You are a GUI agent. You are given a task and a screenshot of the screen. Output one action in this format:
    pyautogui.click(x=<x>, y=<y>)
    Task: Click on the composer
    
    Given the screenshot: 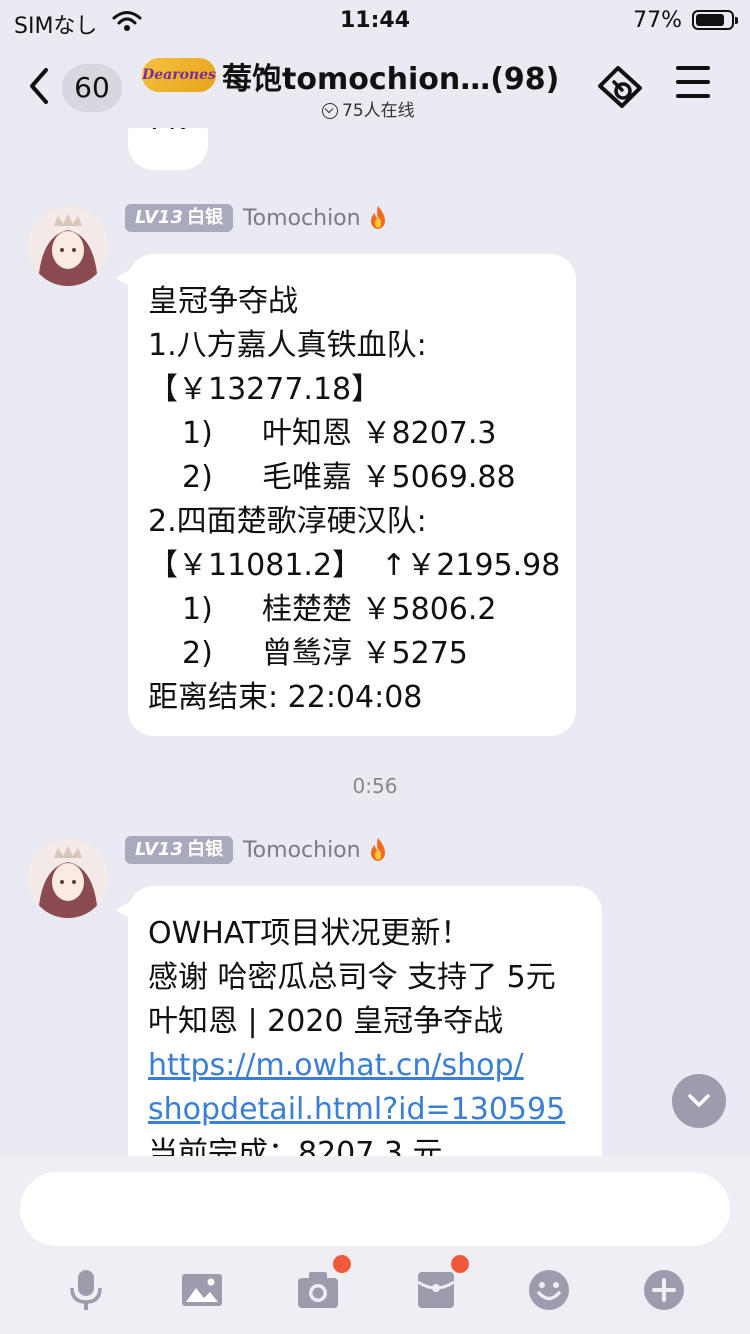 What is the action you would take?
    pyautogui.click(x=375, y=1245)
    